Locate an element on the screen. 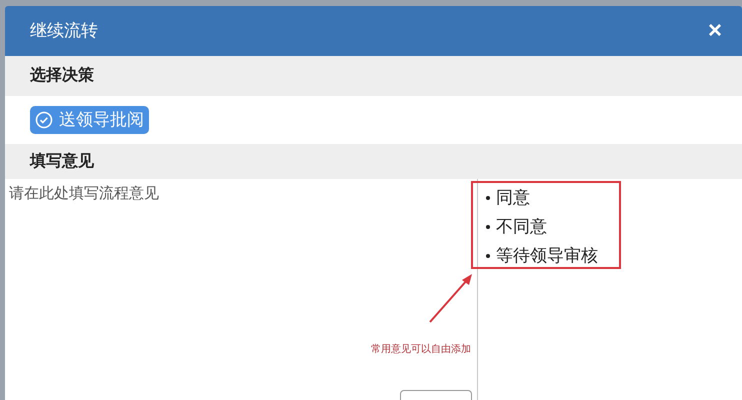 The width and height of the screenshot is (742, 400). common-opinion-item: 等待领导审核 is located at coordinates (614, 255).